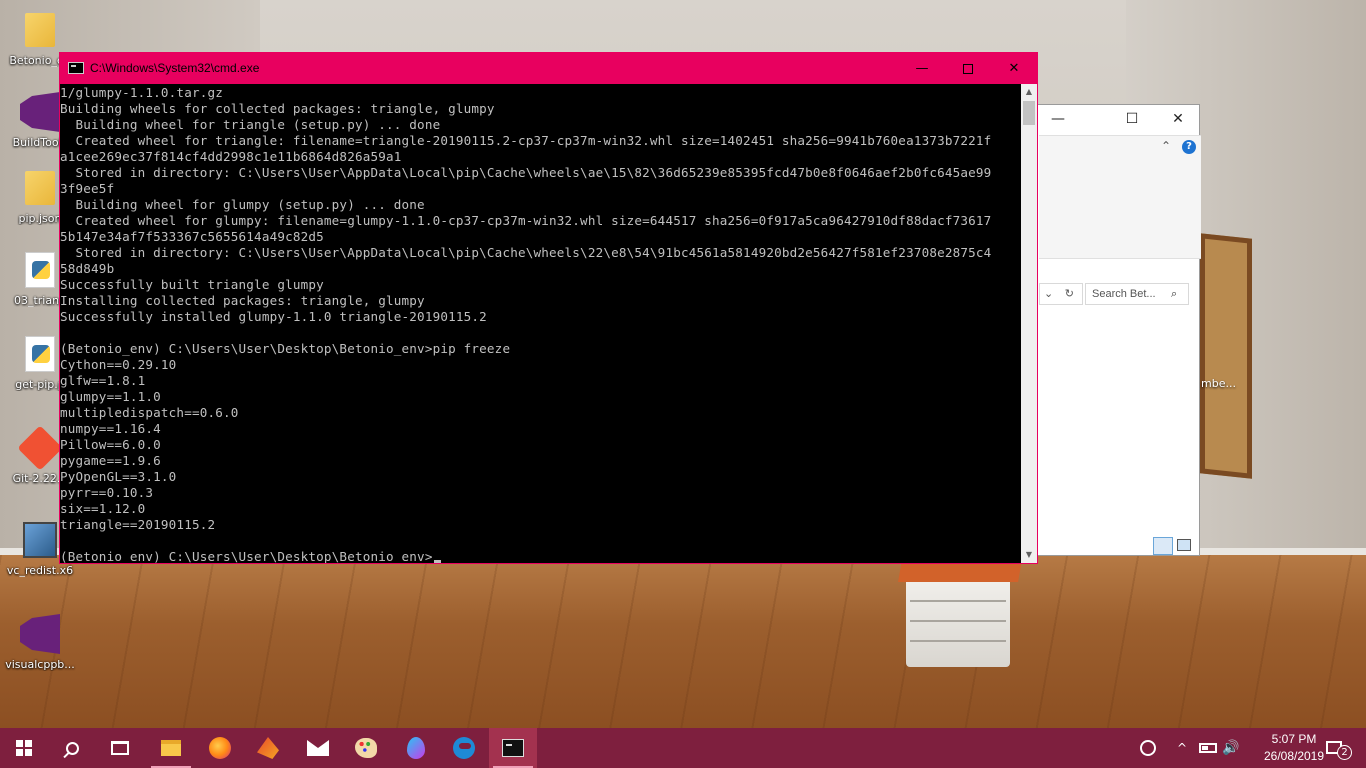 This screenshot has height=768, width=1366. What do you see at coordinates (171, 748) in the screenshot?
I see `taskbar-file-explorer` at bounding box center [171, 748].